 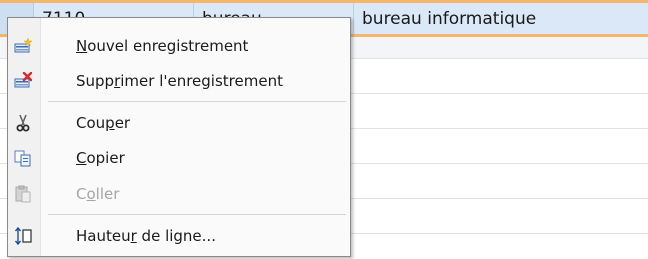 I want to click on menu-item-label: Nouvel enregistrement, so click(x=162, y=46).